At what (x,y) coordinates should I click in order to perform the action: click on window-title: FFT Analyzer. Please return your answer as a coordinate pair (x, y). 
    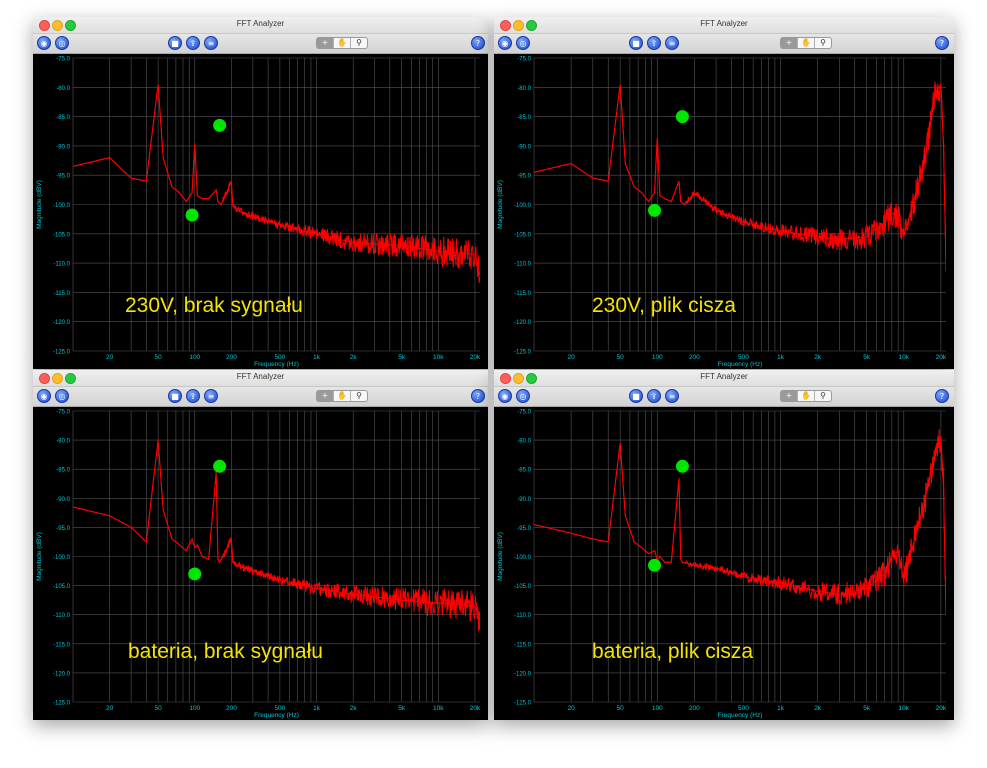
    Looking at the image, I should click on (260, 23).